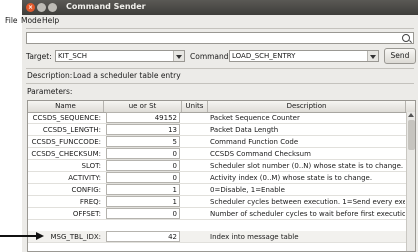 The height and width of the screenshot is (252, 418). I want to click on param-description: Packet Data Length, so click(244, 130).